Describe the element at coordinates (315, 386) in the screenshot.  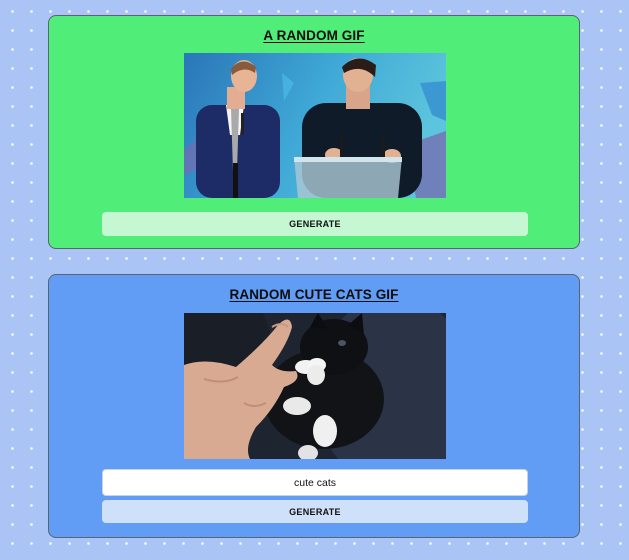
I see `cats-gif-image` at that location.